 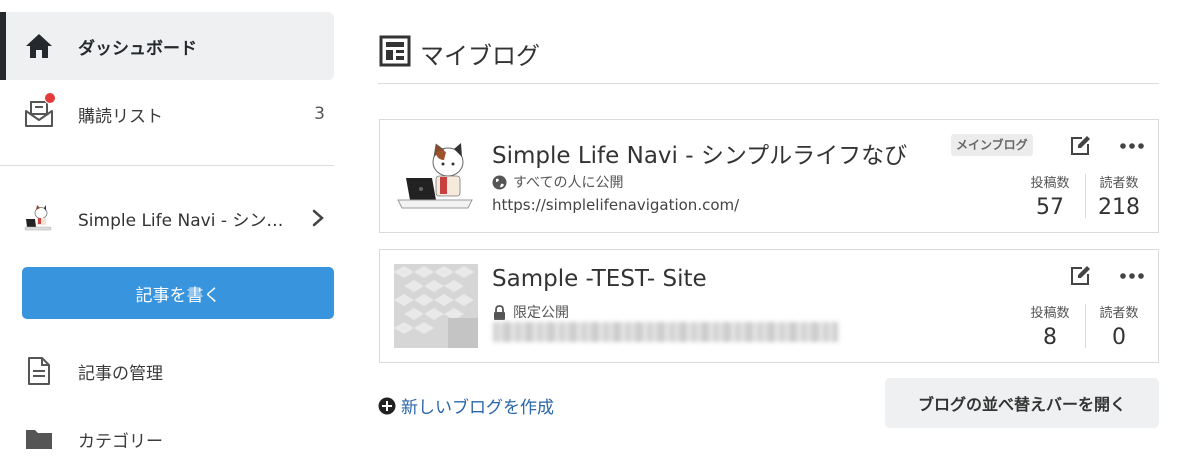 I want to click on sidebar-item-manage-articles: 記事の管理, so click(x=167, y=371).